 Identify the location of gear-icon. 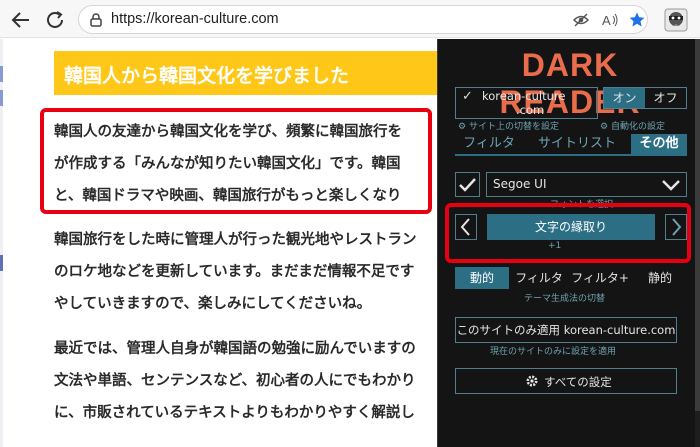
(532, 381).